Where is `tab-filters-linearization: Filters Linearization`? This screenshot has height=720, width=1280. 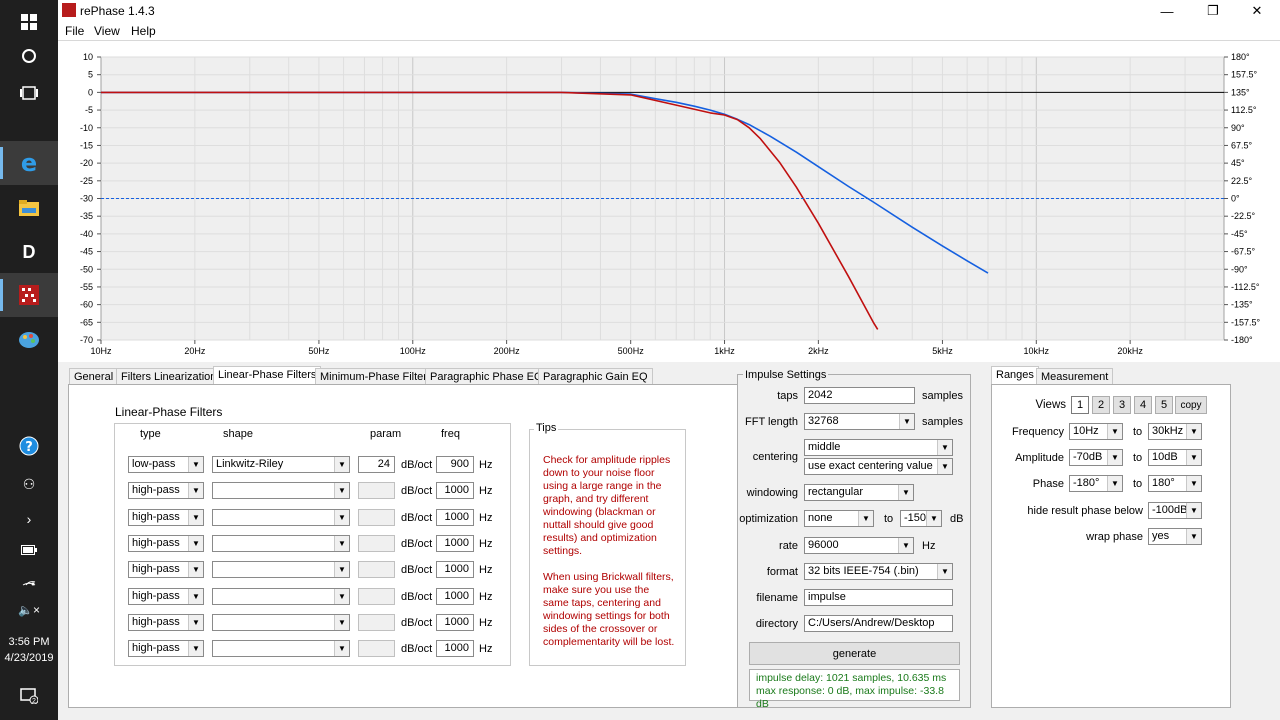 tab-filters-linearization: Filters Linearization is located at coordinates (169, 376).